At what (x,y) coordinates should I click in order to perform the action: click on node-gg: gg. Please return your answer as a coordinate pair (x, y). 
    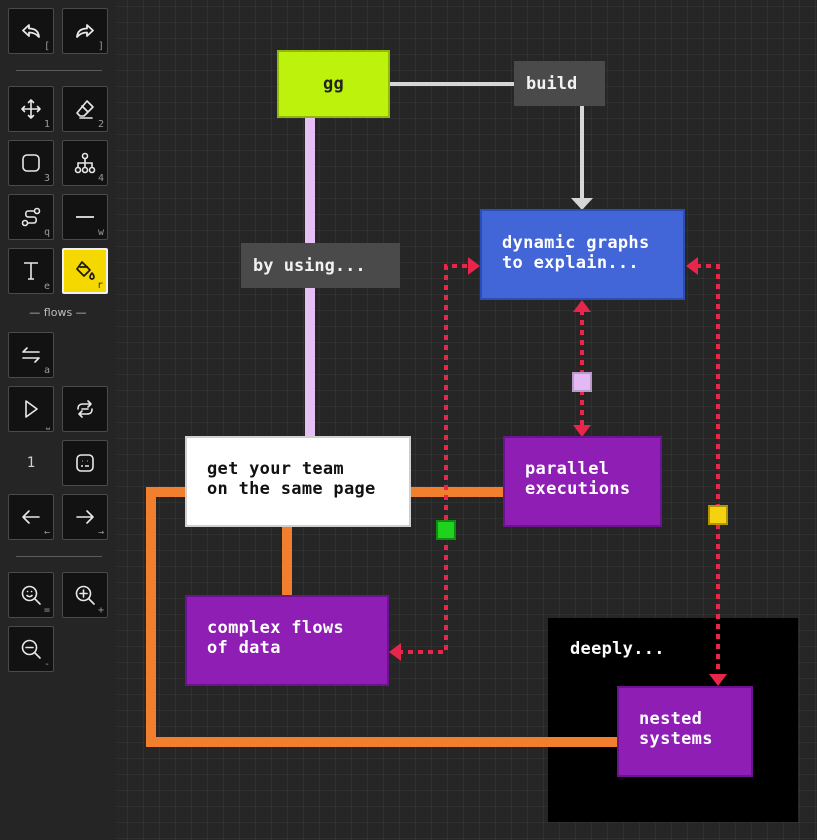
    Looking at the image, I should click on (333, 84).